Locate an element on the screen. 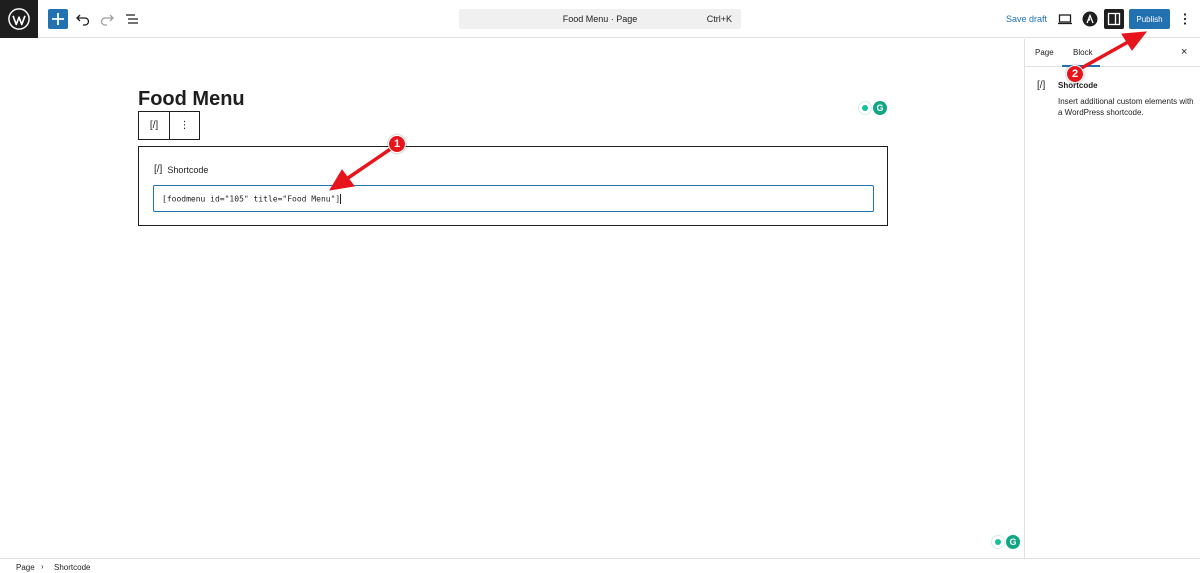  breadcrumb-shortcode: Shortcode is located at coordinates (72, 567).